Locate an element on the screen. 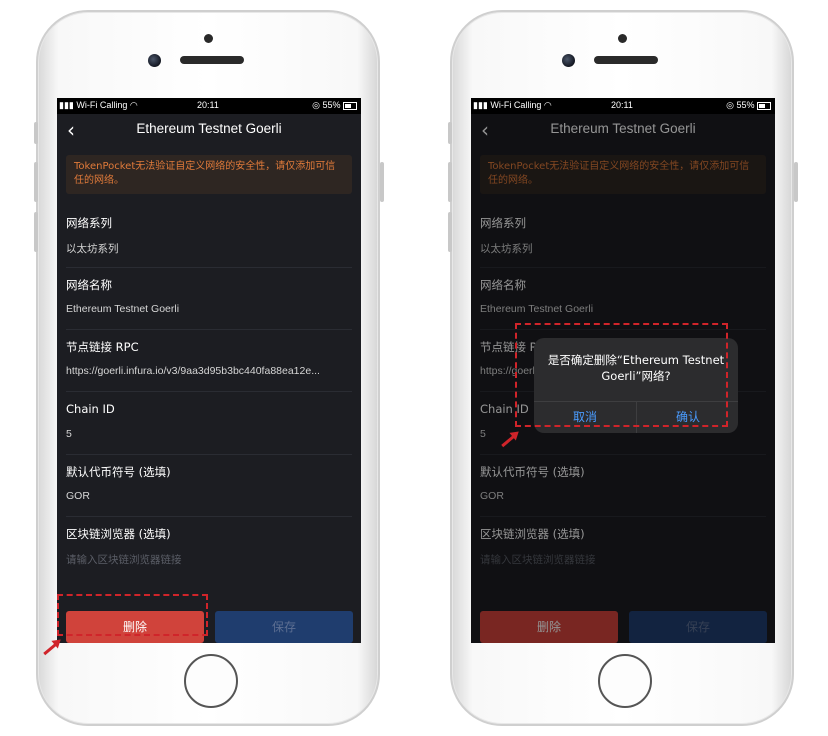 This screenshot has height=736, width=828. field-label: 节点链接 RPC is located at coordinates (102, 347).